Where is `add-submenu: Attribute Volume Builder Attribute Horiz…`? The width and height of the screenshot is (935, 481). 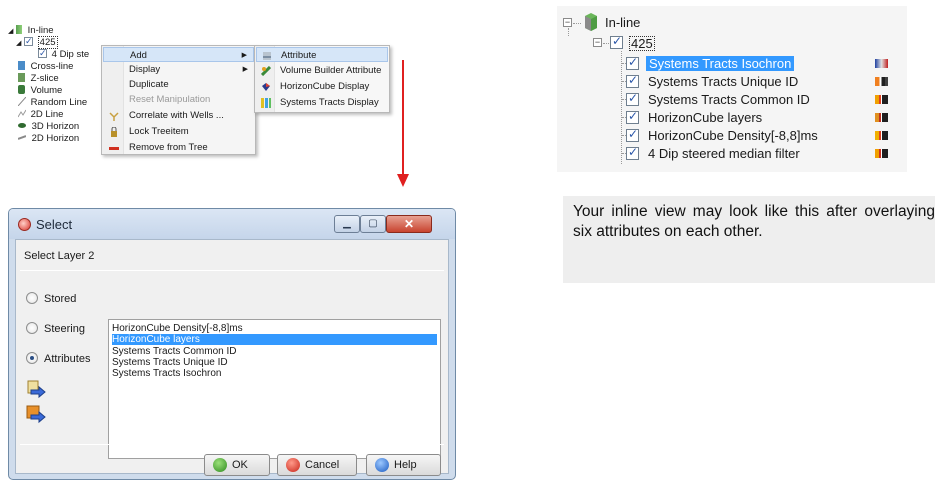
add-submenu: Attribute Volume Builder Attribute Horiz… is located at coordinates (322, 79).